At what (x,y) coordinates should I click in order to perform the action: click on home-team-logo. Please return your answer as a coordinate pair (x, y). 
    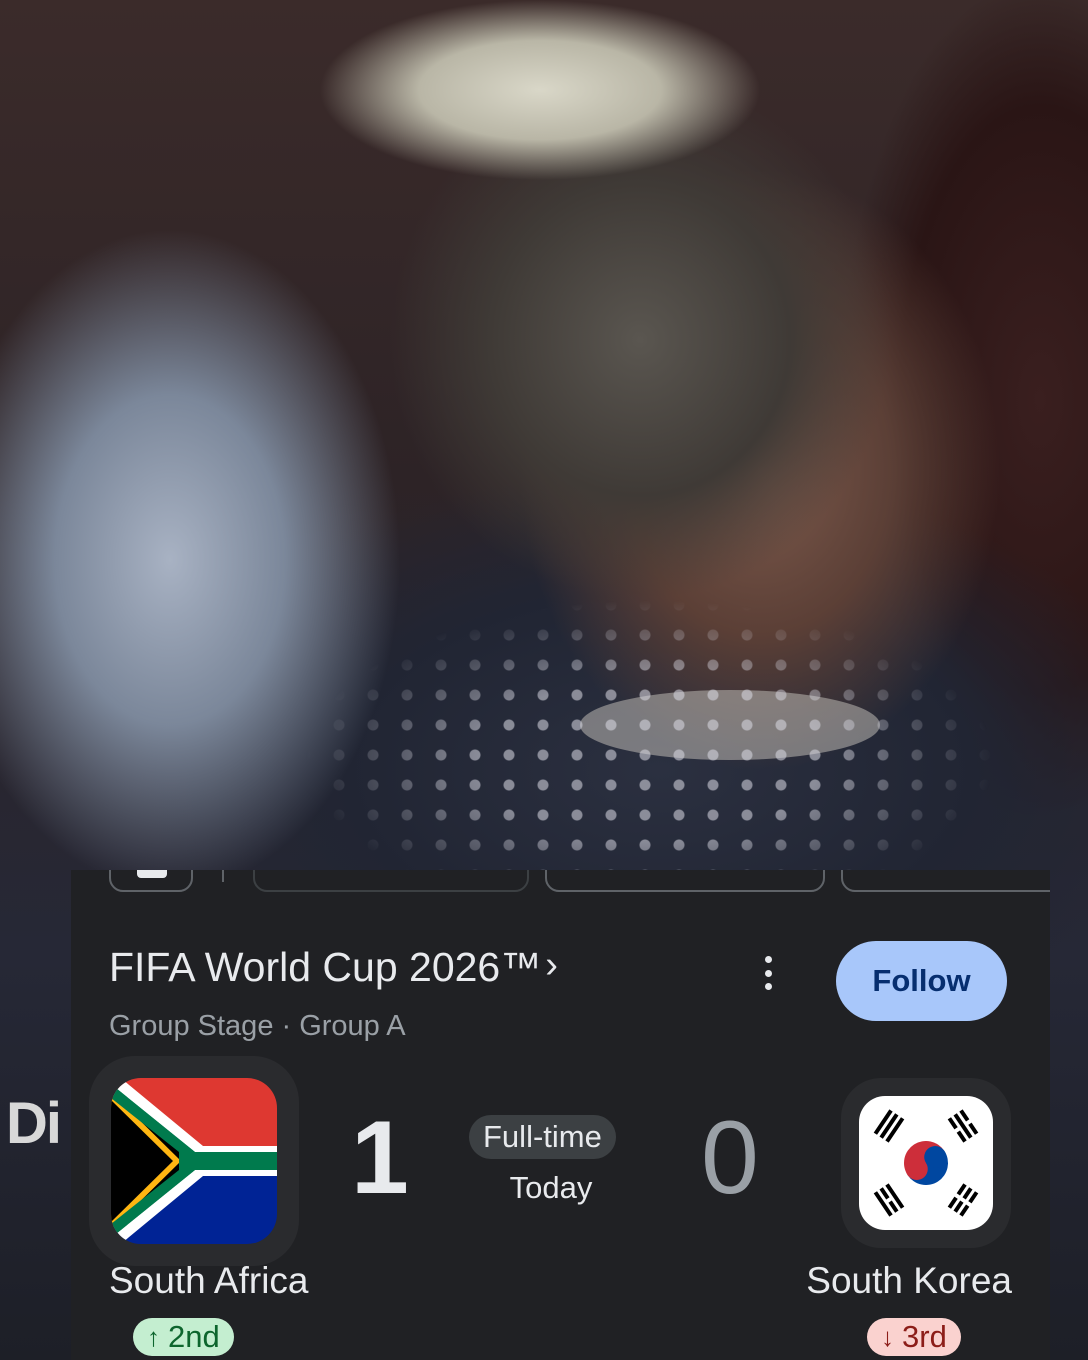
    Looking at the image, I should click on (194, 1161).